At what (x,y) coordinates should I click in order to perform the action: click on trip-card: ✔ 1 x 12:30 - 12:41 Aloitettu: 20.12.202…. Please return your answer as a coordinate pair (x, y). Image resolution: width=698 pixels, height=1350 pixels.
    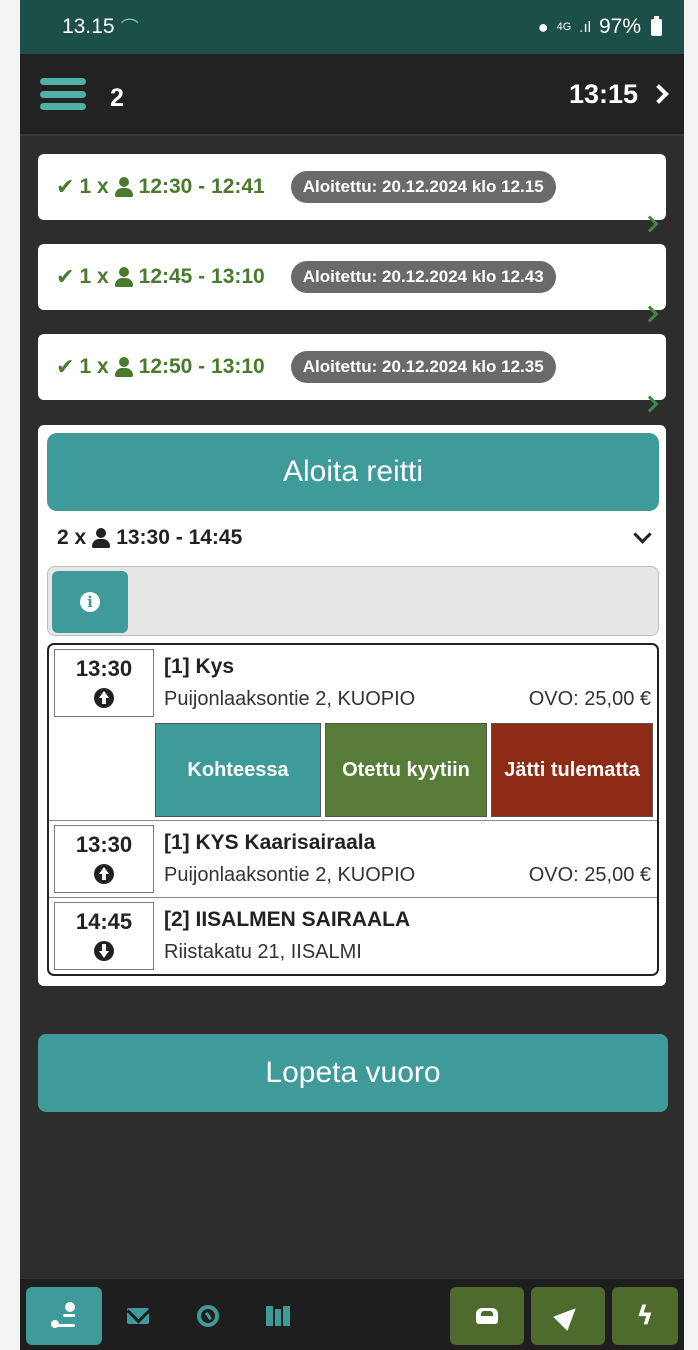
    Looking at the image, I should click on (352, 193).